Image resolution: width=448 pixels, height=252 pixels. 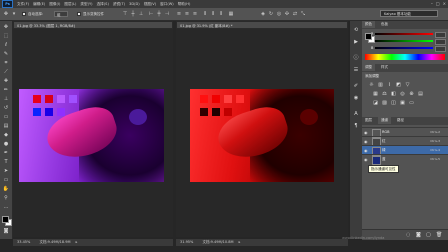 What do you see at coordinates (6, 135) in the screenshot?
I see `blur-tool-icon: ◆` at bounding box center [6, 135].